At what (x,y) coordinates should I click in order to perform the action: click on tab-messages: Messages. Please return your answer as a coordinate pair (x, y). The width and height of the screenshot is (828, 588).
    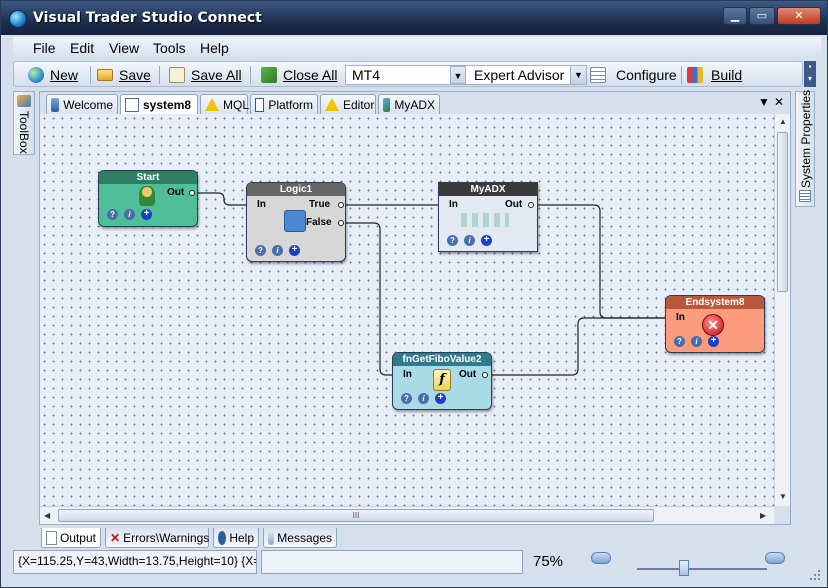
    Looking at the image, I should click on (300, 538).